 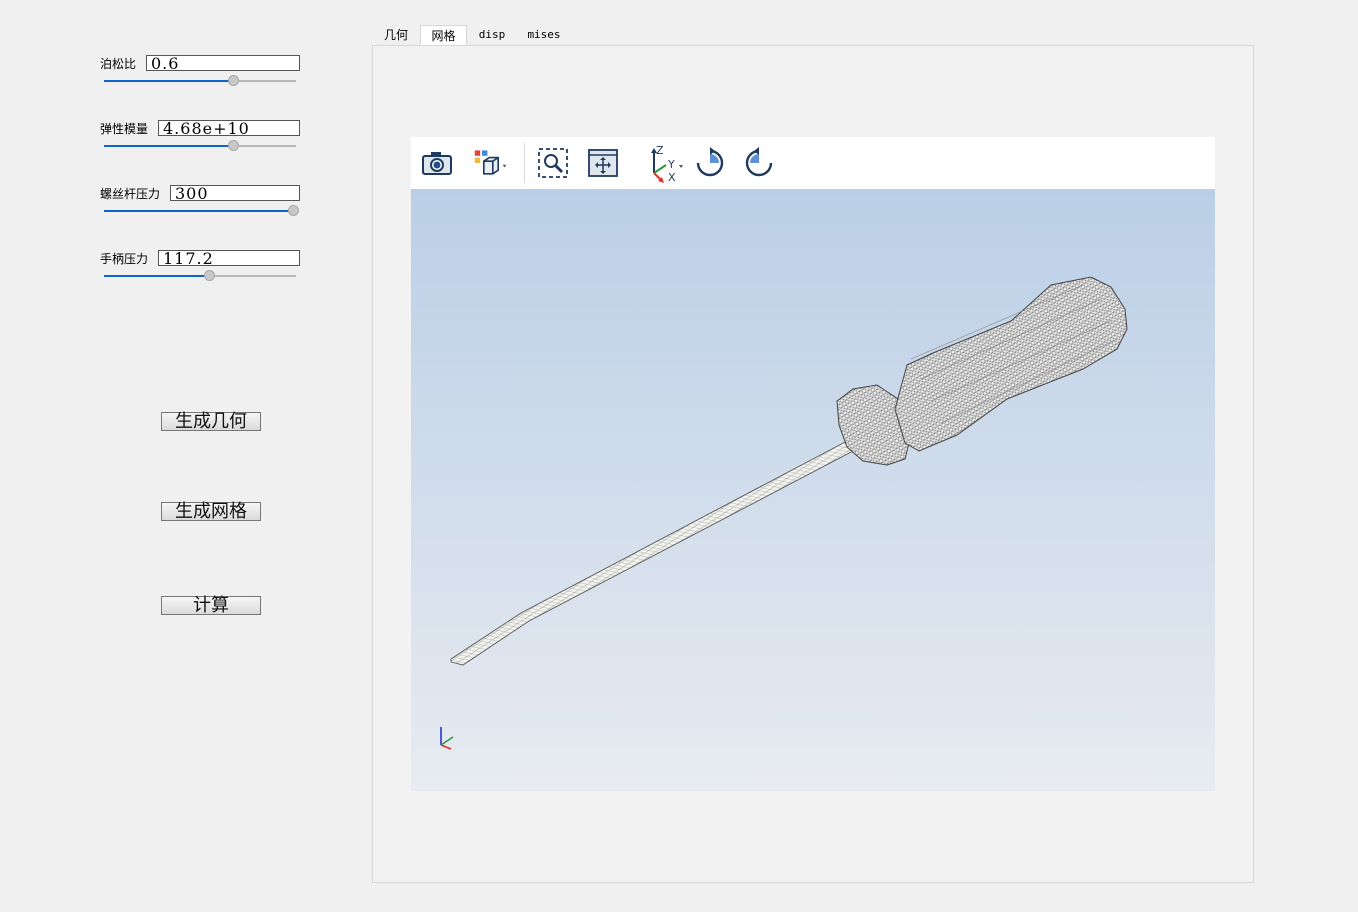 What do you see at coordinates (211, 511) in the screenshot?
I see `generate-mesh-button: 生成网格` at bounding box center [211, 511].